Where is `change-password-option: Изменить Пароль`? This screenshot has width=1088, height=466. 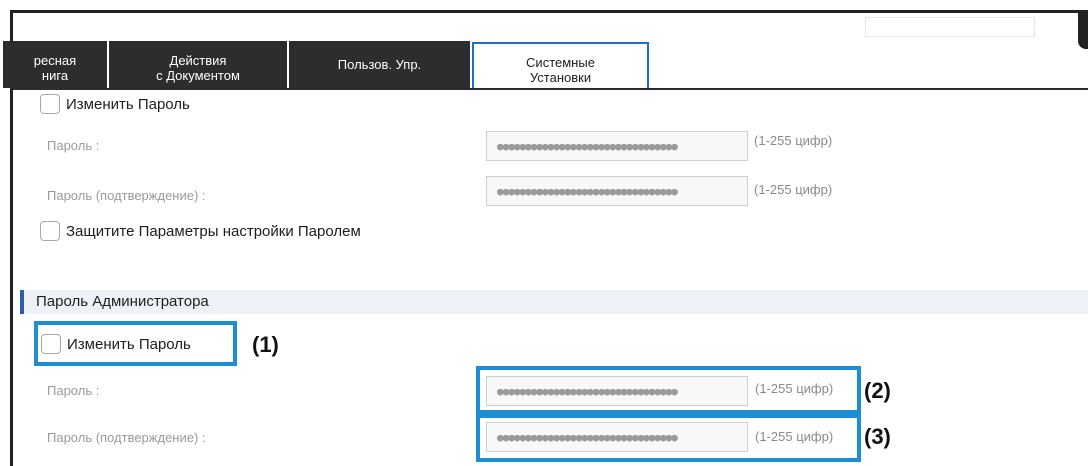 change-password-option: Изменить Пароль is located at coordinates (115, 104).